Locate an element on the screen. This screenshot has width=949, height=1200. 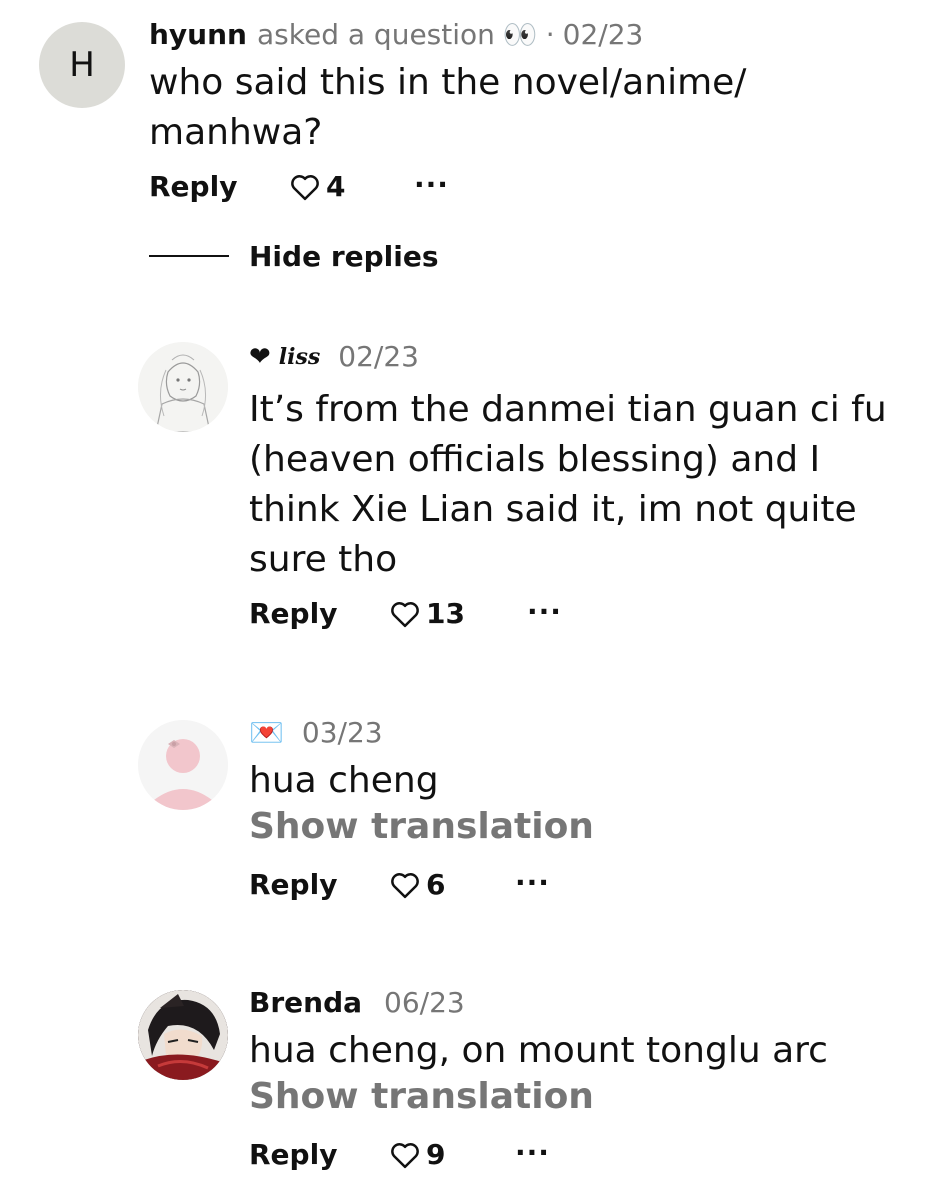
like-count: 9 is located at coordinates (436, 1154).